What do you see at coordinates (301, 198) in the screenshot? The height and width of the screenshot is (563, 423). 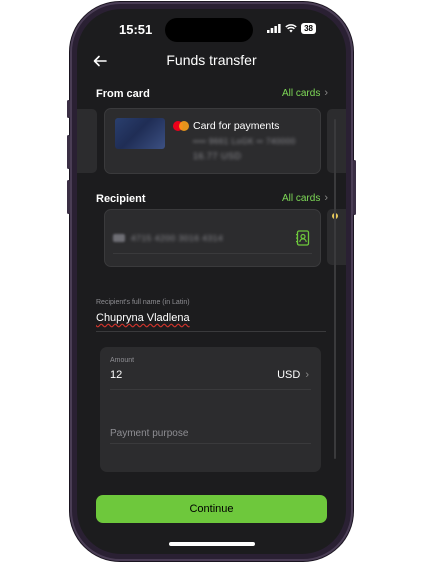 I see `recipient-all-cards-text: All cards` at bounding box center [301, 198].